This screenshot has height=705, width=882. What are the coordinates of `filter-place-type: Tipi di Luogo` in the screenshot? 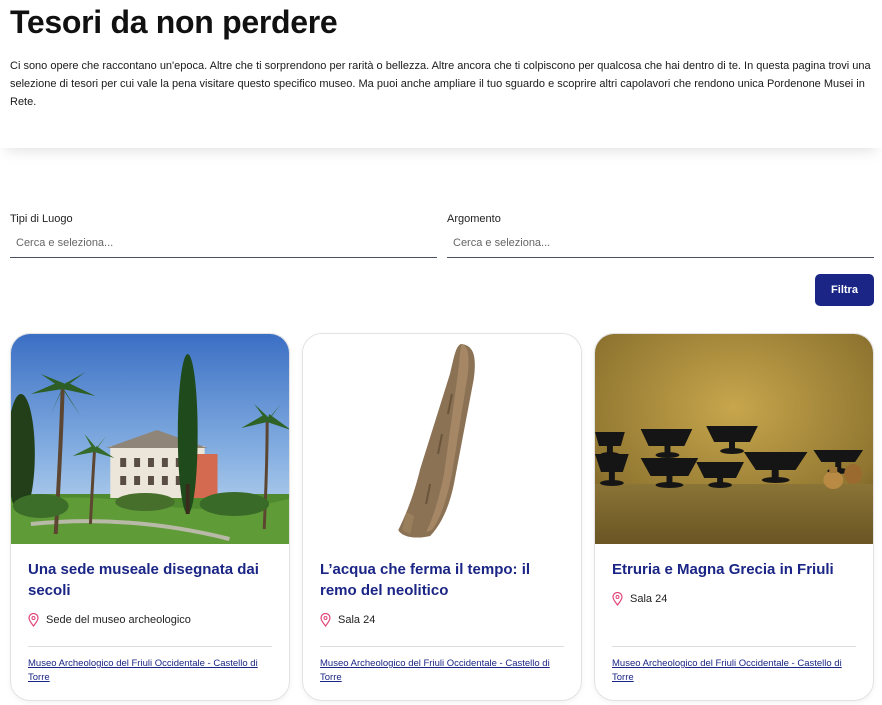 It's located at (223, 235).